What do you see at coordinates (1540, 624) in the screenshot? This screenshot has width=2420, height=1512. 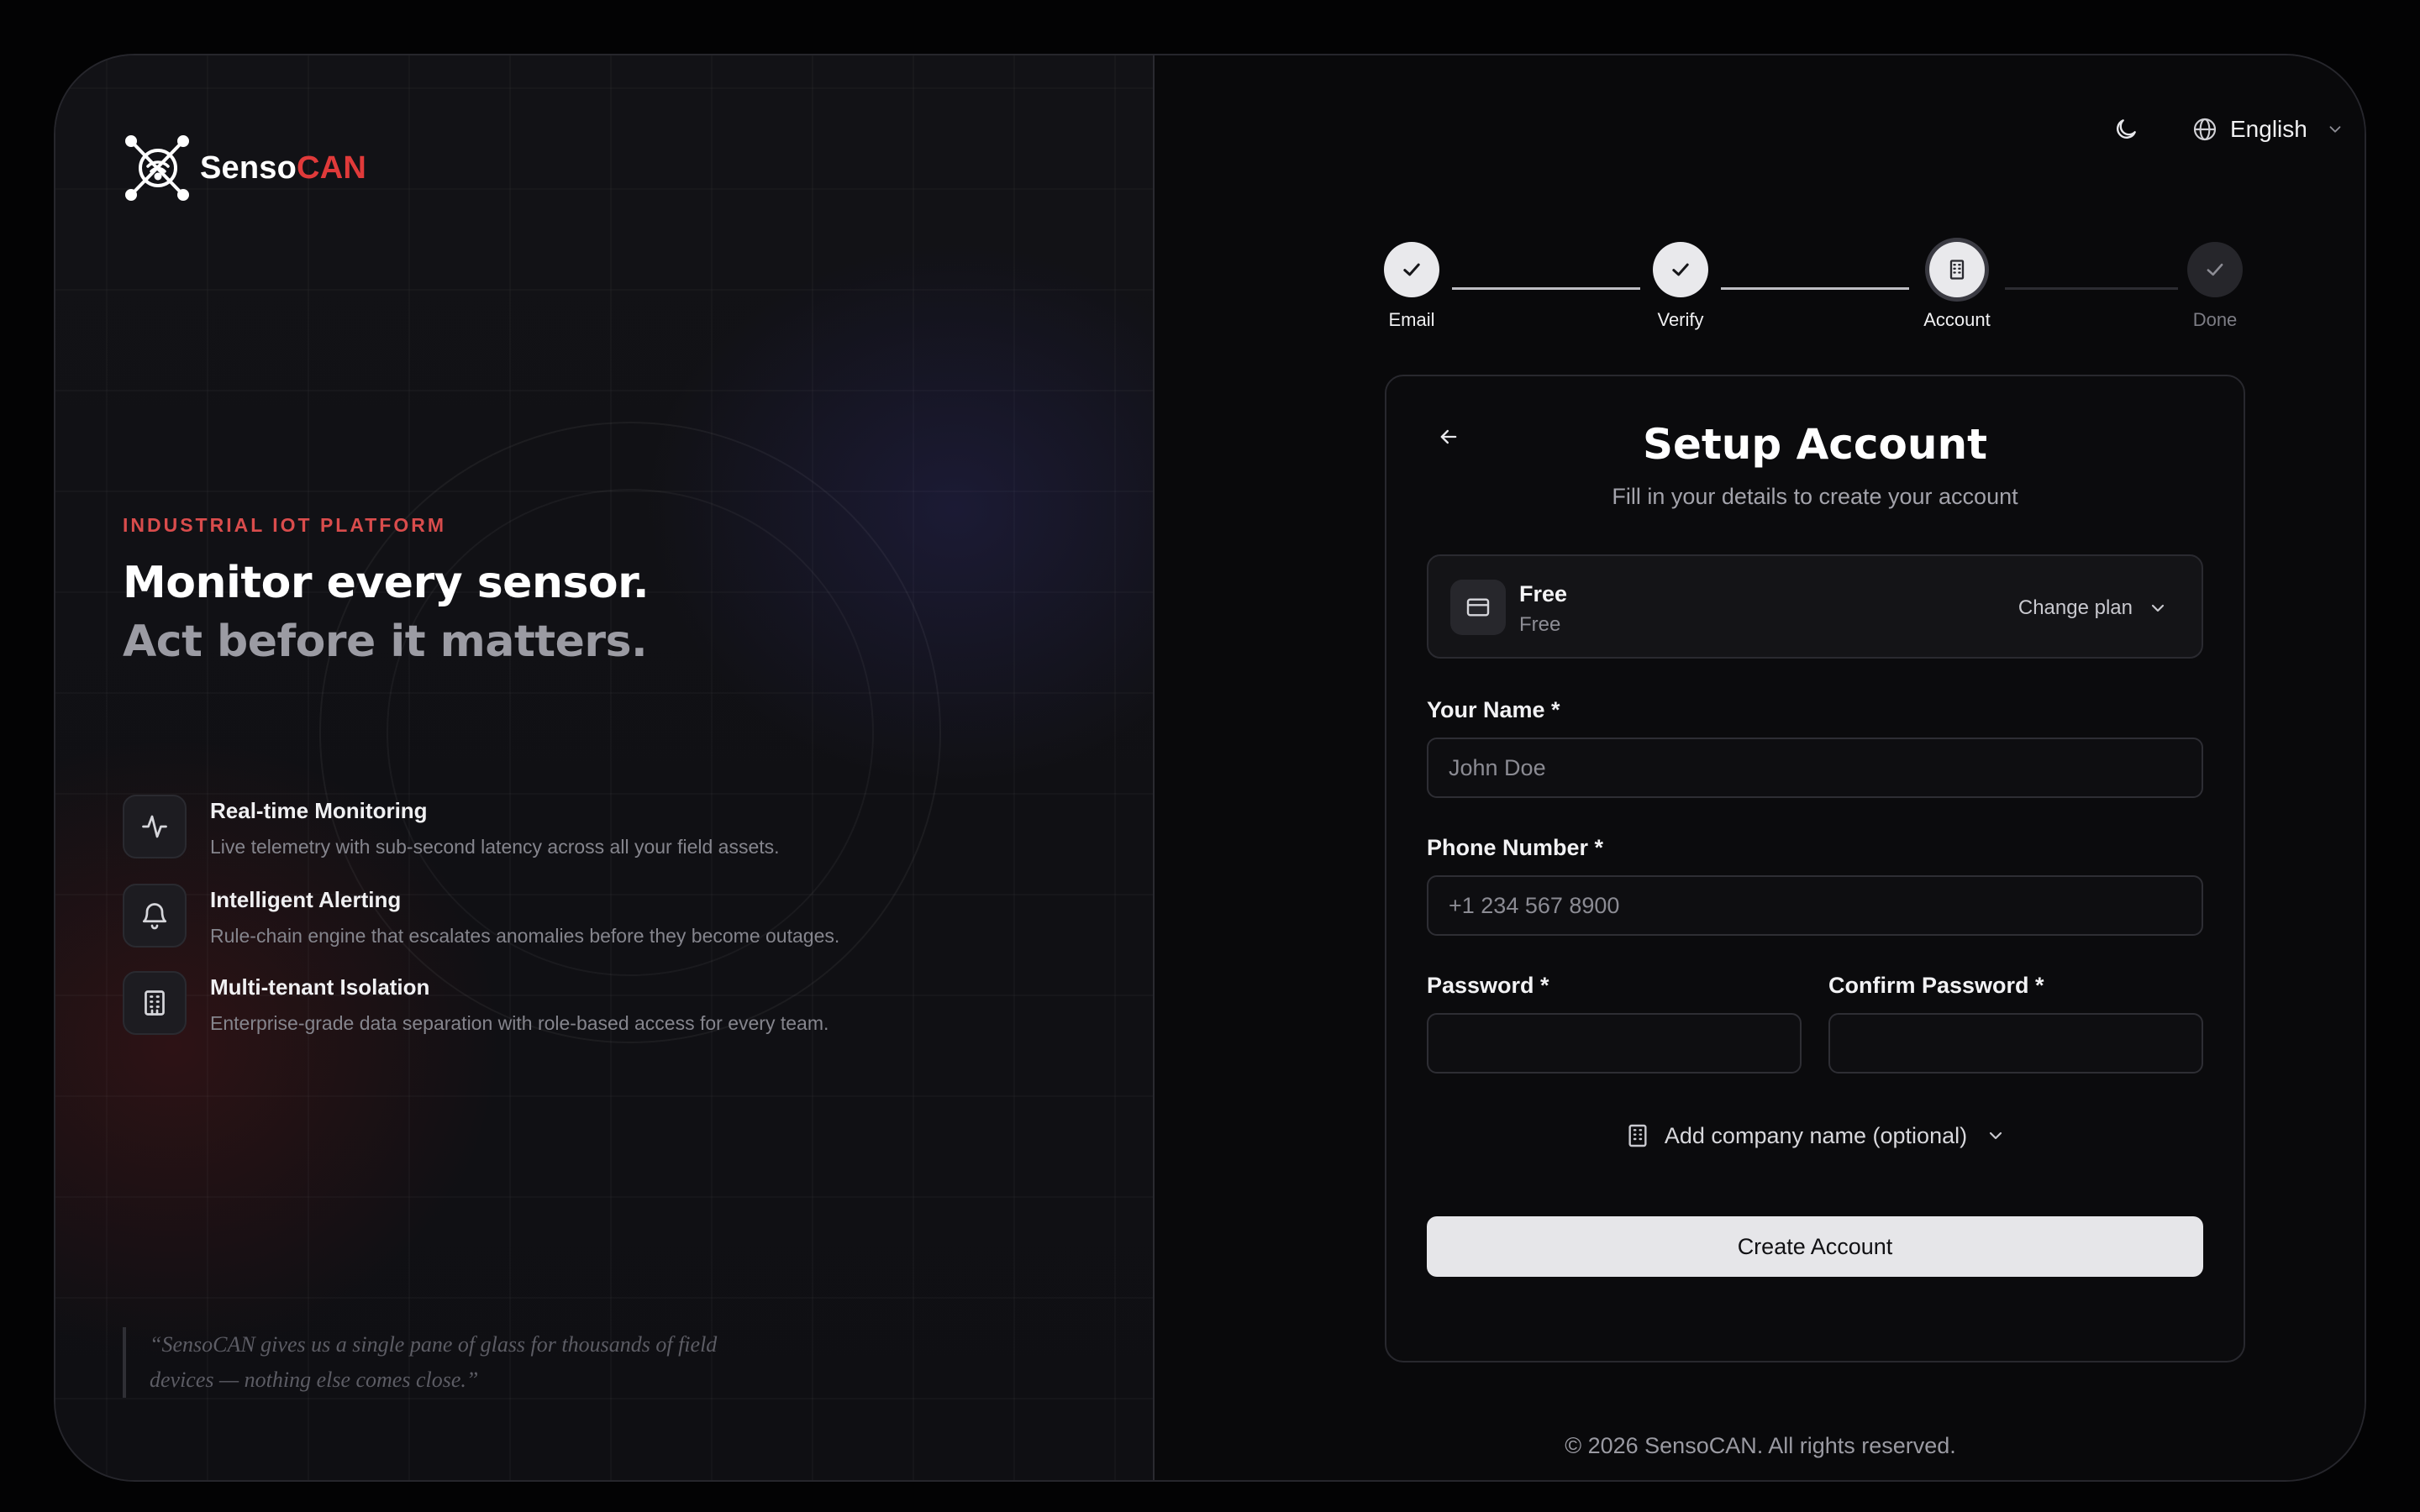 I see `plan-tier: Free` at bounding box center [1540, 624].